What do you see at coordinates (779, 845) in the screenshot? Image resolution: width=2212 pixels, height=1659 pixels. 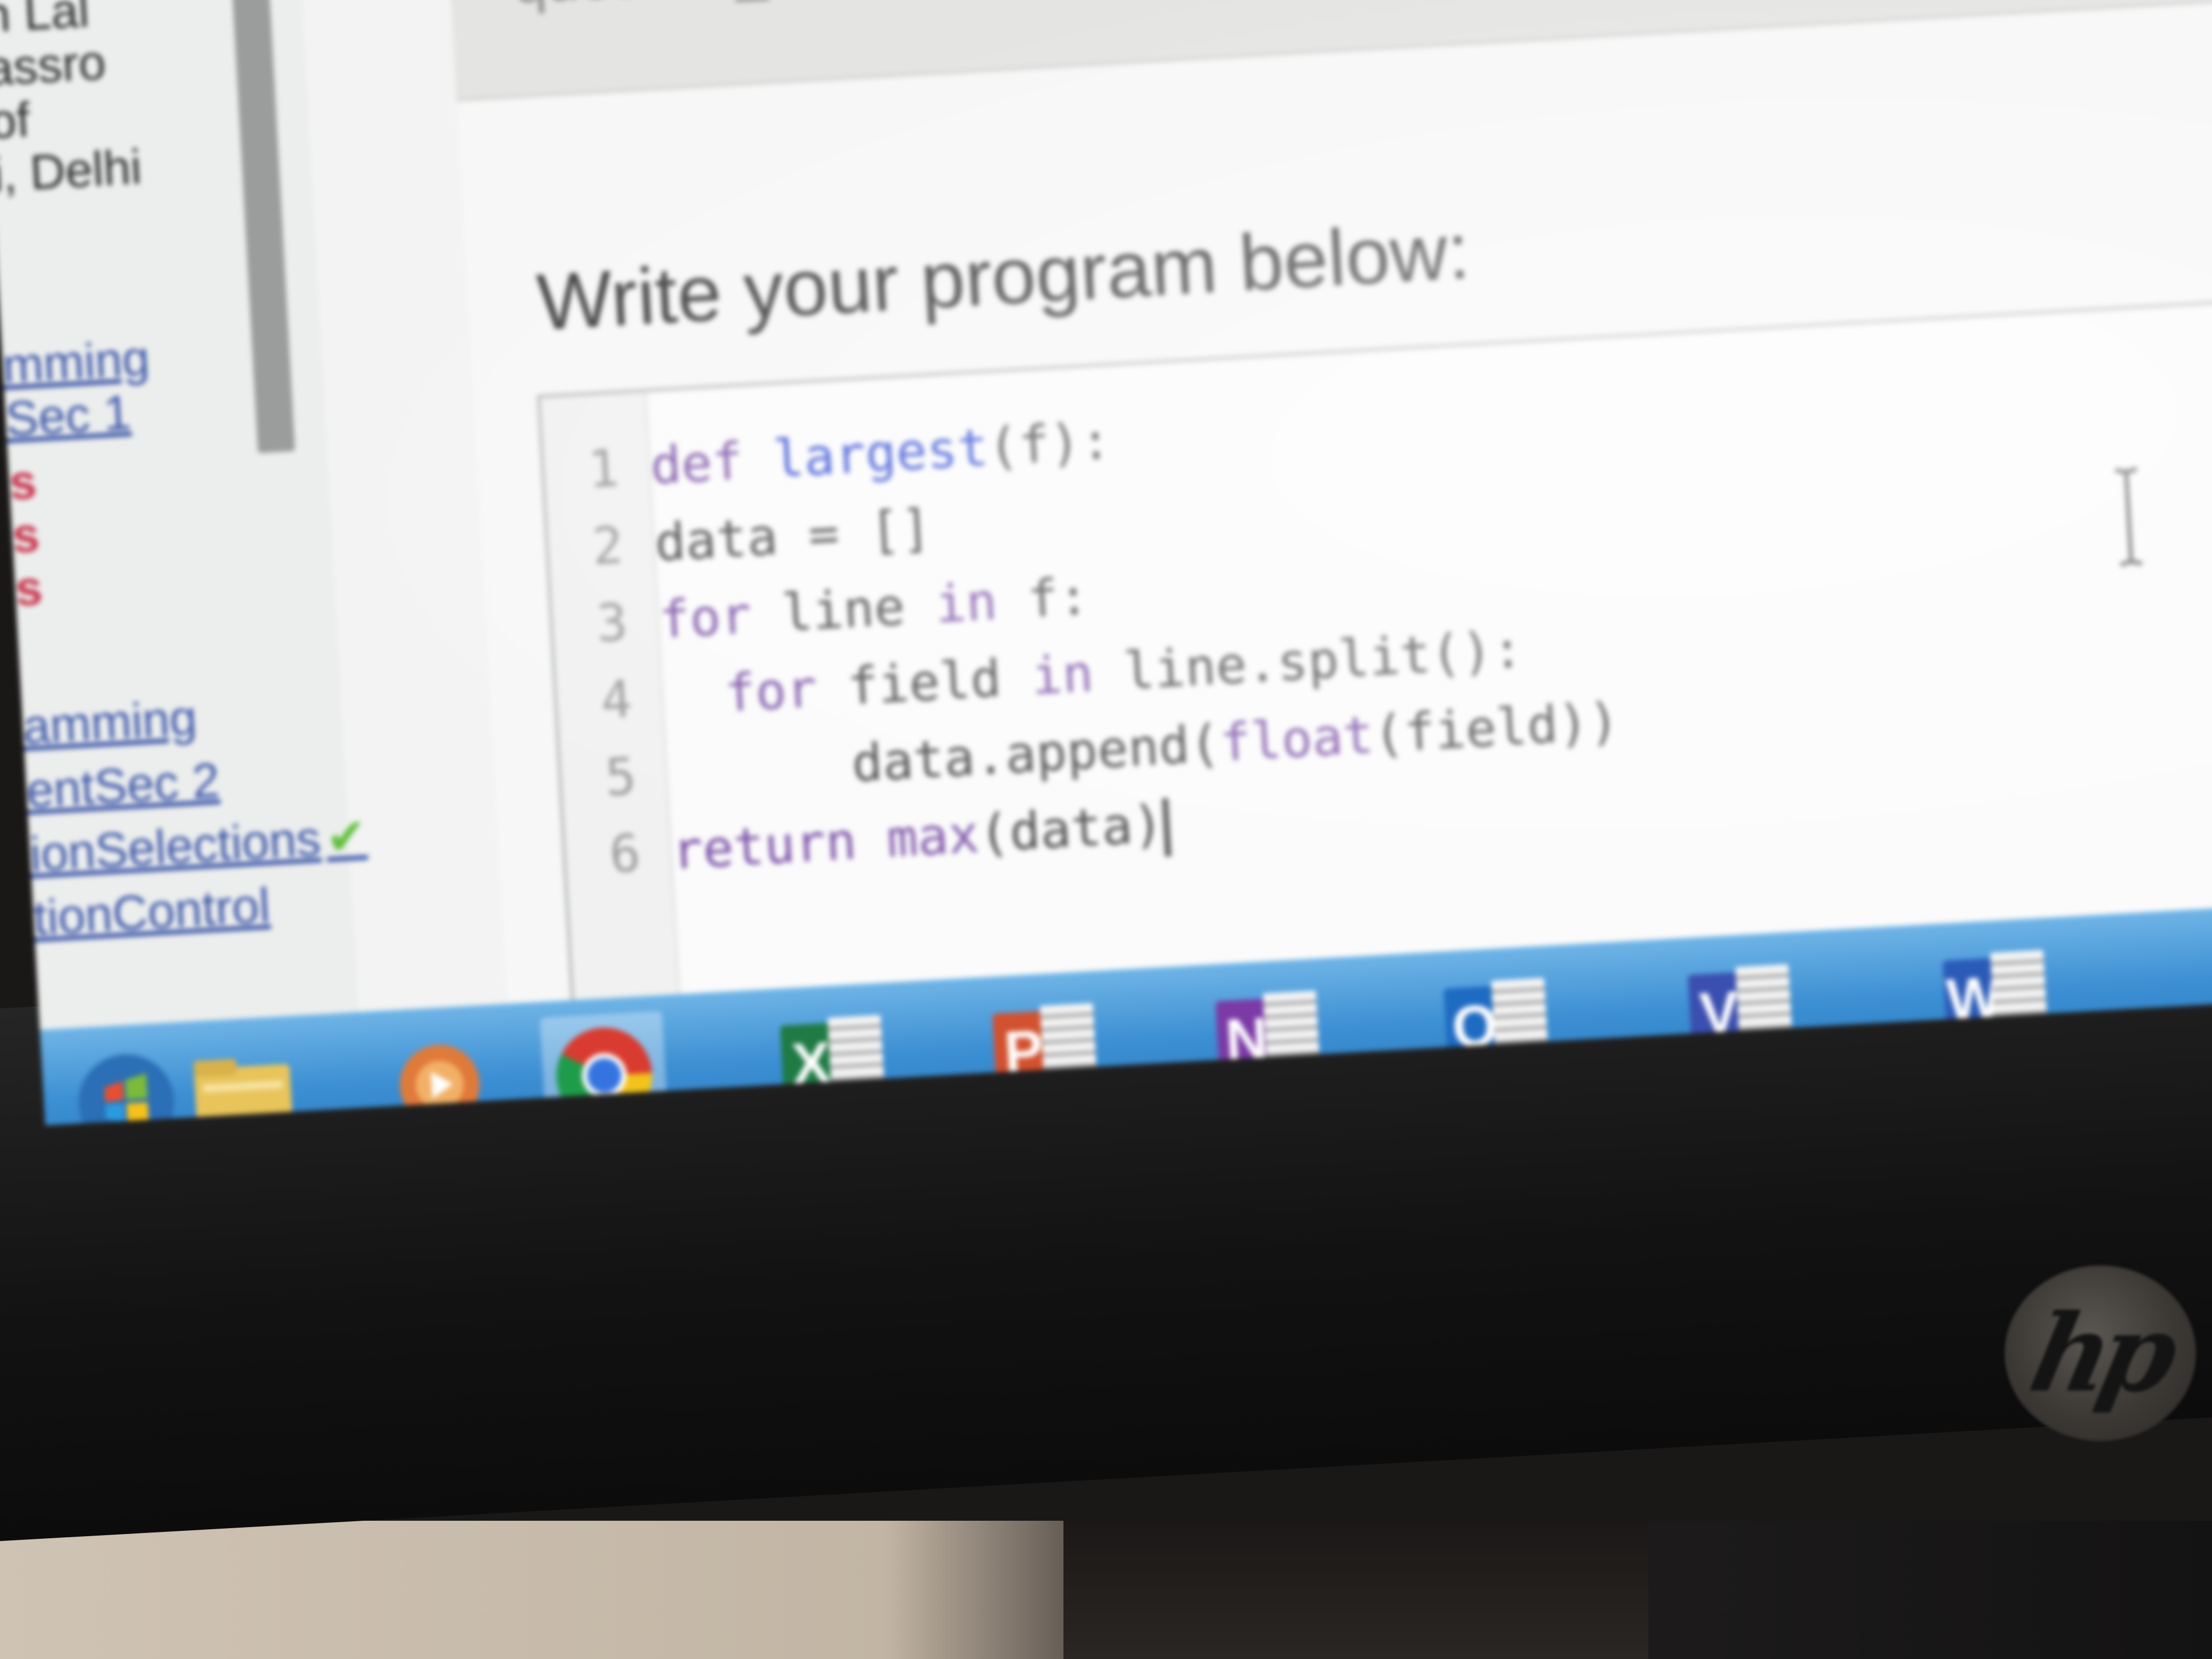 I see `code-token: return` at bounding box center [779, 845].